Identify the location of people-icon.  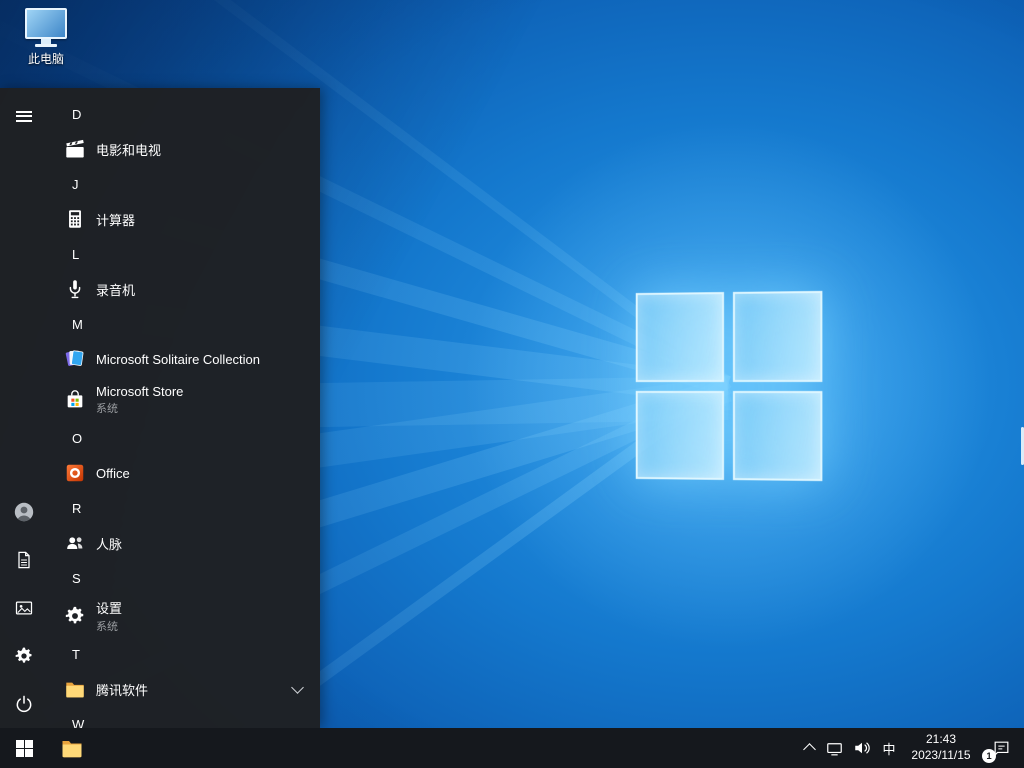
(75, 543).